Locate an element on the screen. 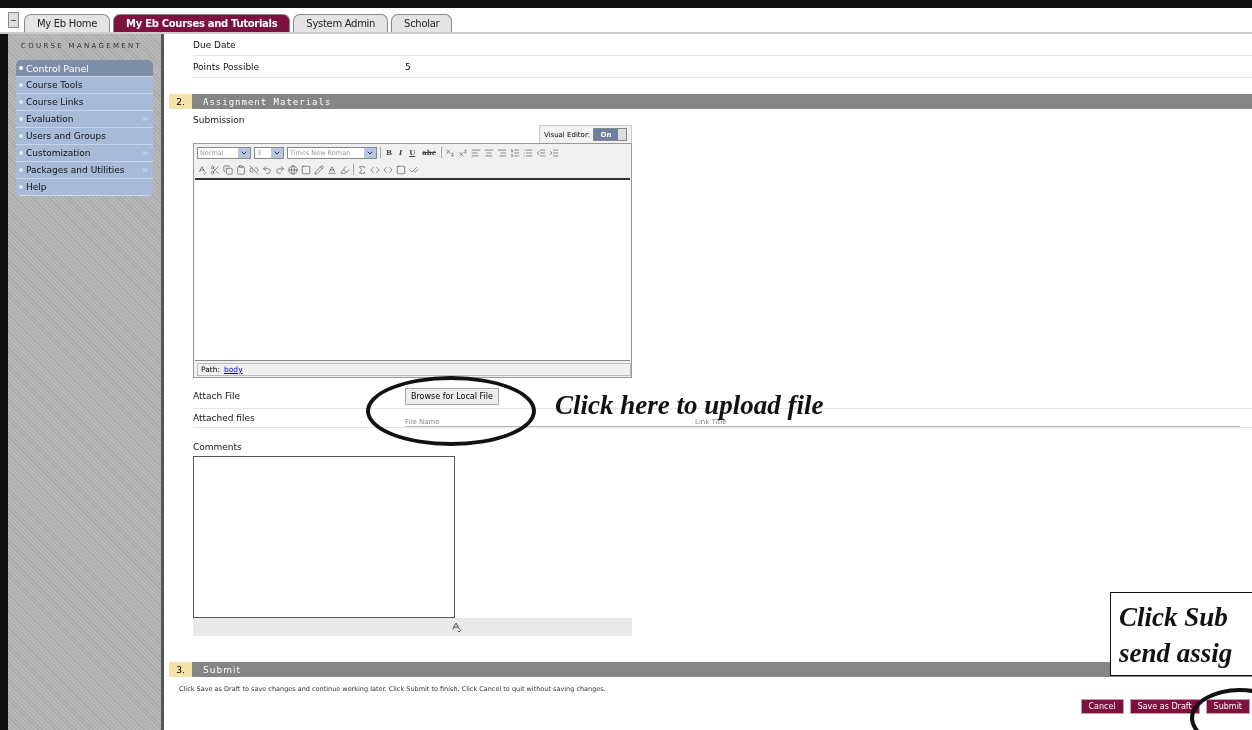 This screenshot has width=1252, height=730. field-label: Submission is located at coordinates (219, 120).